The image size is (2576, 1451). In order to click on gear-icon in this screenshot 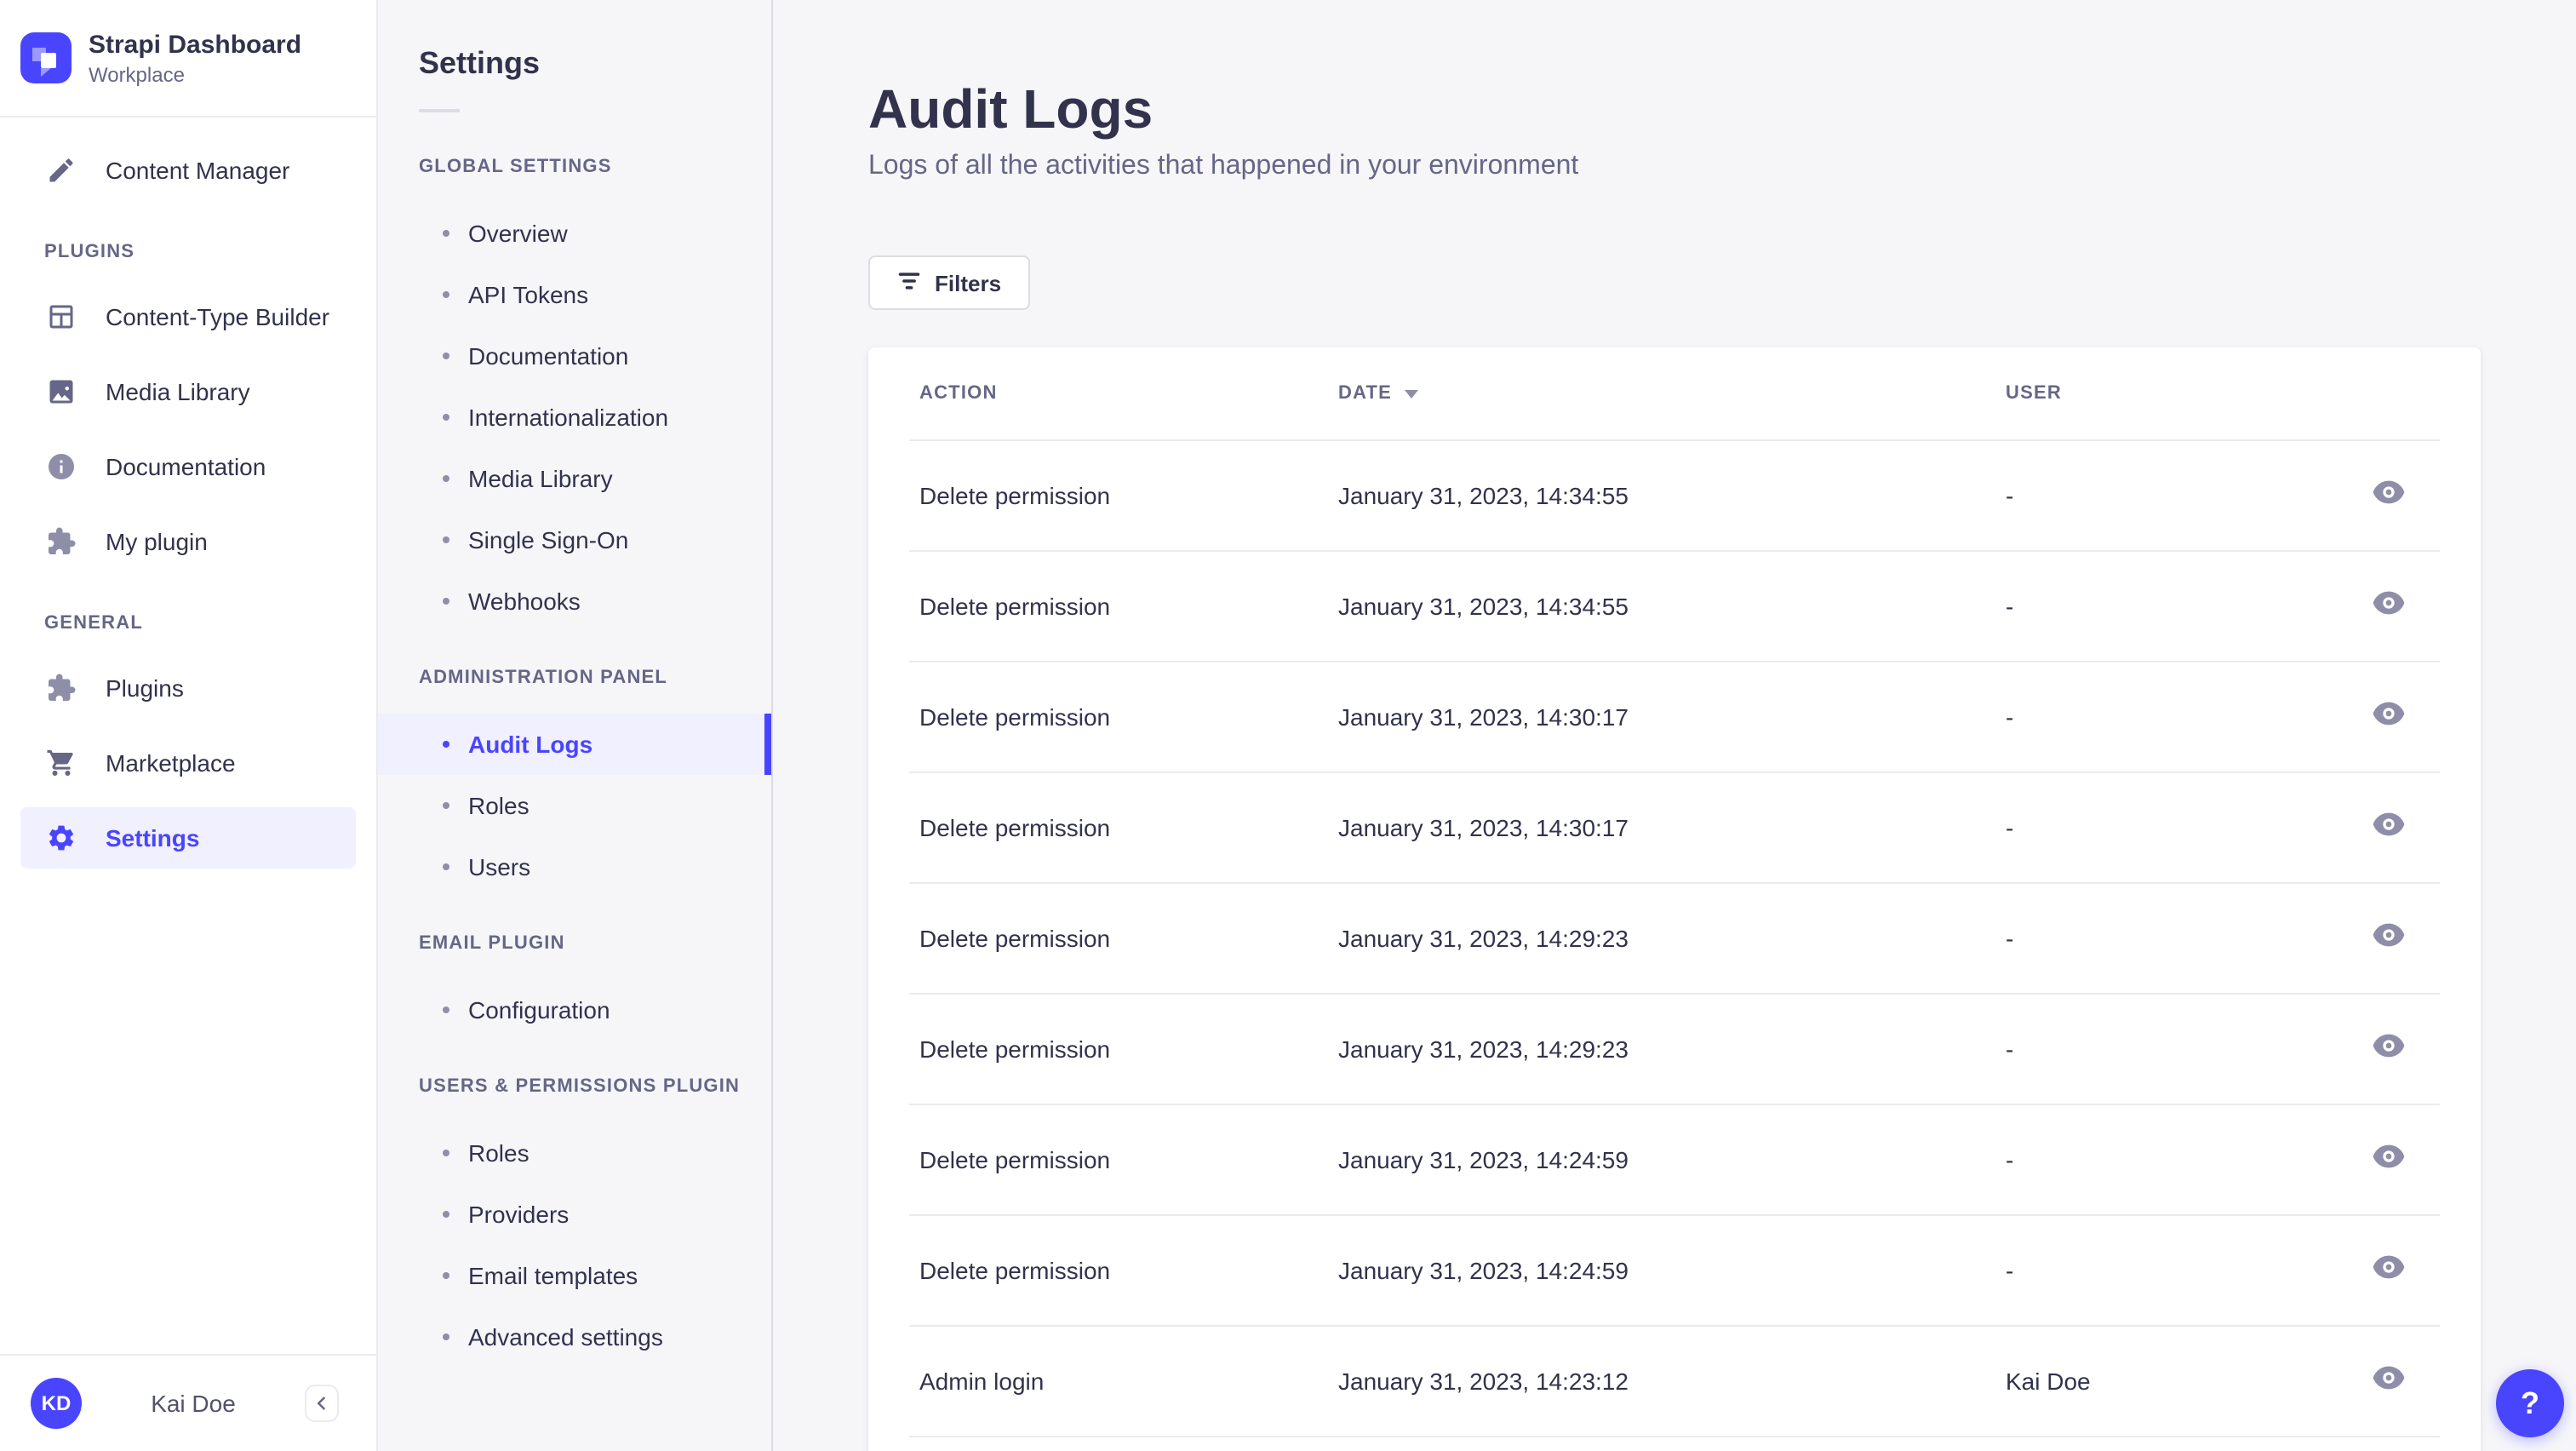, I will do `click(61, 838)`.